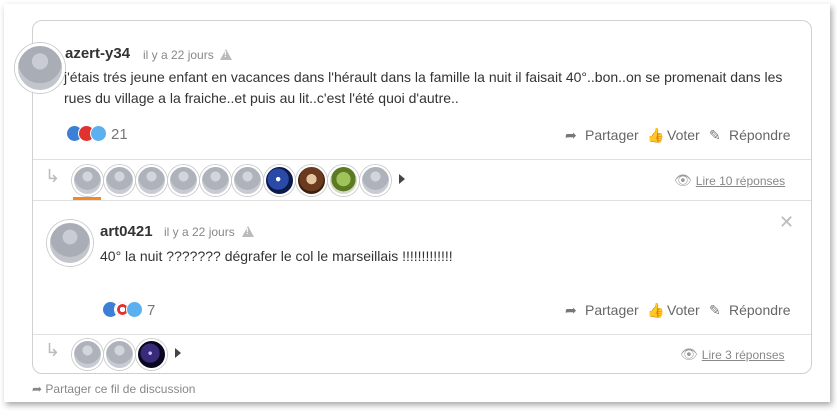 The height and width of the screenshot is (411, 837). I want to click on comment-username: azert-y34, so click(97, 53).